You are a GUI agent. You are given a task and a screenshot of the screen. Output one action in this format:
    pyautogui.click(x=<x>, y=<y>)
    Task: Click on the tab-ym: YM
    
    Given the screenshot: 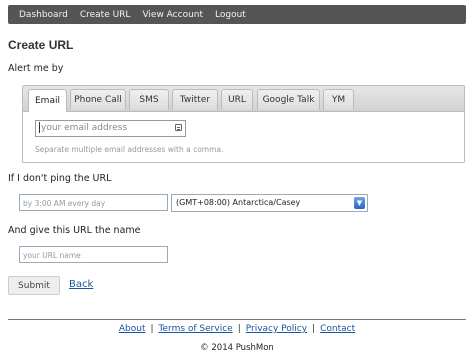 What is the action you would take?
    pyautogui.click(x=338, y=99)
    